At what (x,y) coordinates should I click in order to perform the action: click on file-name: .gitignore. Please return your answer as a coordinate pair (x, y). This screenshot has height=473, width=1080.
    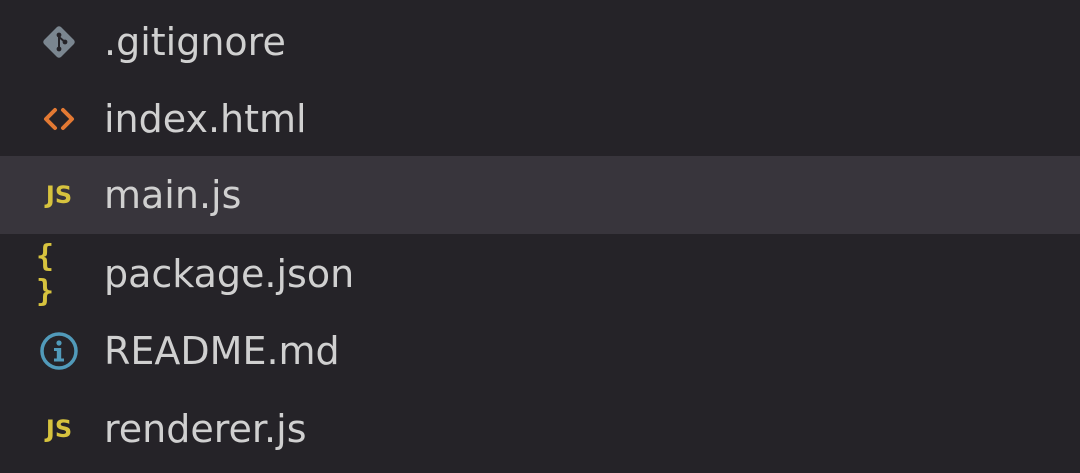
    Looking at the image, I should click on (195, 42).